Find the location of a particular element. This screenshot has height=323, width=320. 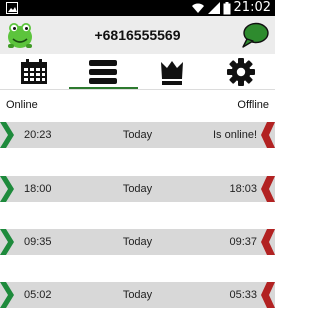

calendar-icon is located at coordinates (34, 71).